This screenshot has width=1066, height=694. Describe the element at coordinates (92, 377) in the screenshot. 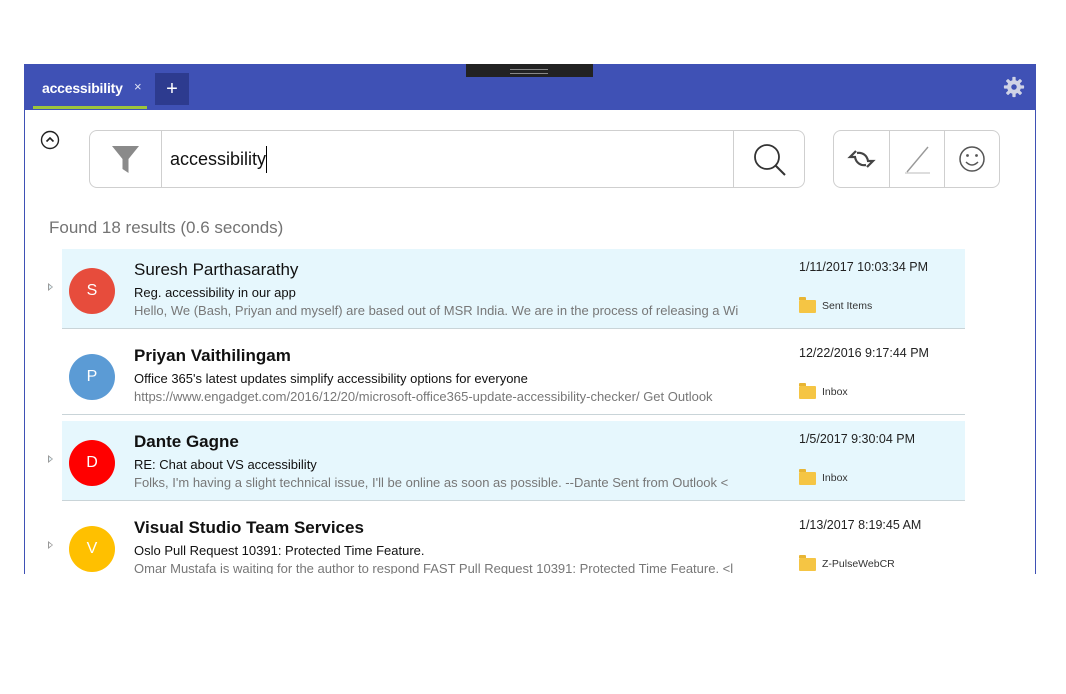

I see `avatar: P` at that location.